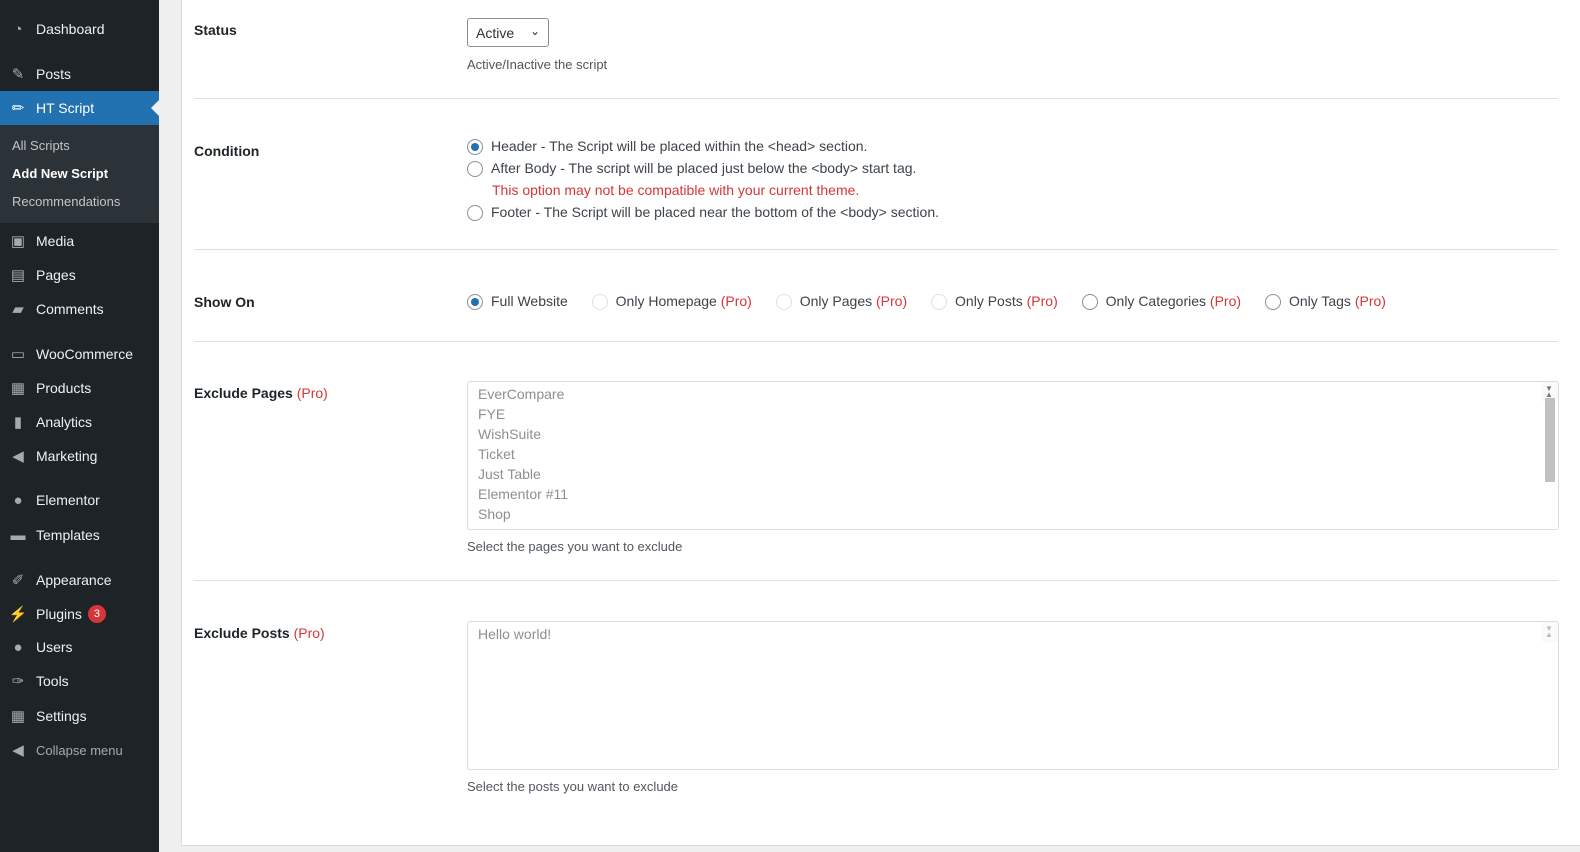 The height and width of the screenshot is (852, 1580). Describe the element at coordinates (96, 614) in the screenshot. I see `update-count-badge: 3` at that location.